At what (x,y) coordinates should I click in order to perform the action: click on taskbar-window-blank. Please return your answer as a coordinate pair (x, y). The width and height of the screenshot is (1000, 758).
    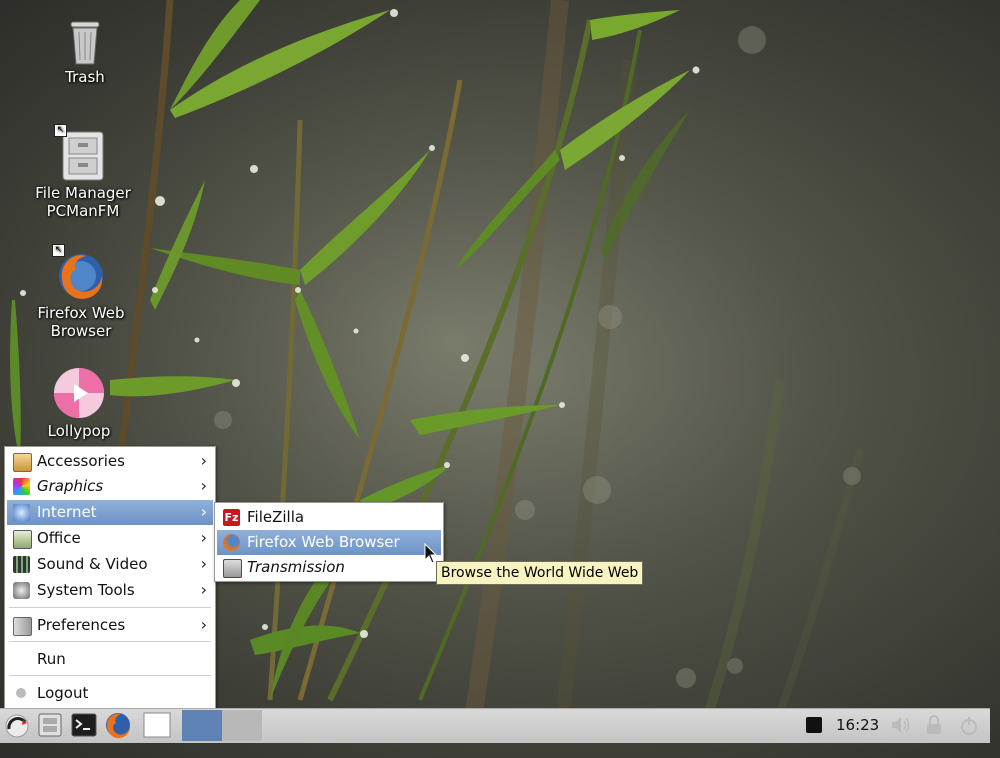
    Looking at the image, I should click on (157, 725).